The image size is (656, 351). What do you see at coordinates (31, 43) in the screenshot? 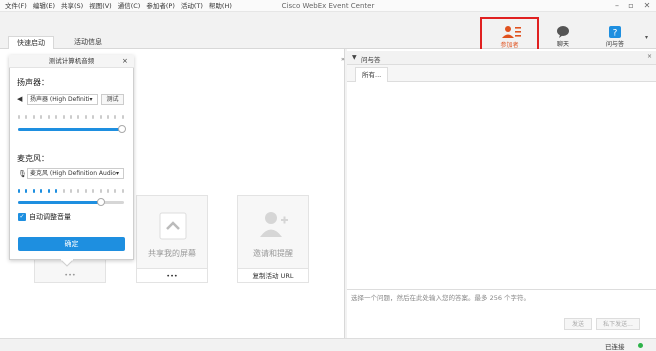
I see `tab-quickstart: 快速启动` at bounding box center [31, 43].